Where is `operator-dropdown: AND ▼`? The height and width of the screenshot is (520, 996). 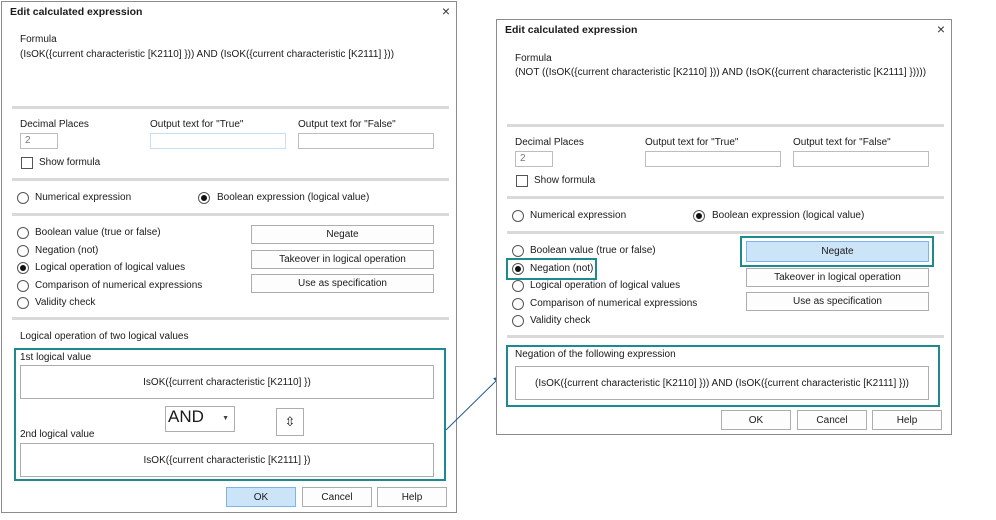 operator-dropdown: AND ▼ is located at coordinates (200, 419).